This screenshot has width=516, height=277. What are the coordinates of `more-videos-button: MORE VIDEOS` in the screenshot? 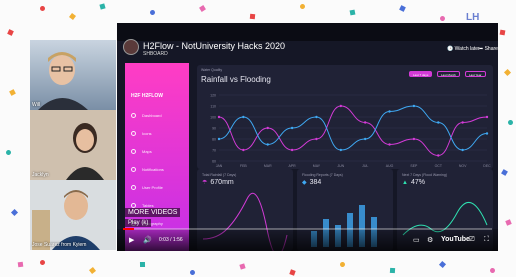 It's located at (153, 212).